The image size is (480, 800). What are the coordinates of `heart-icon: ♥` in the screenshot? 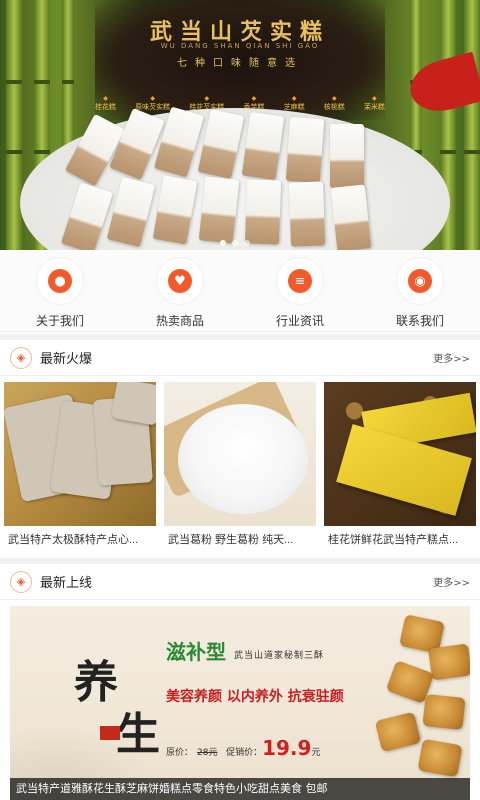 It's located at (180, 281).